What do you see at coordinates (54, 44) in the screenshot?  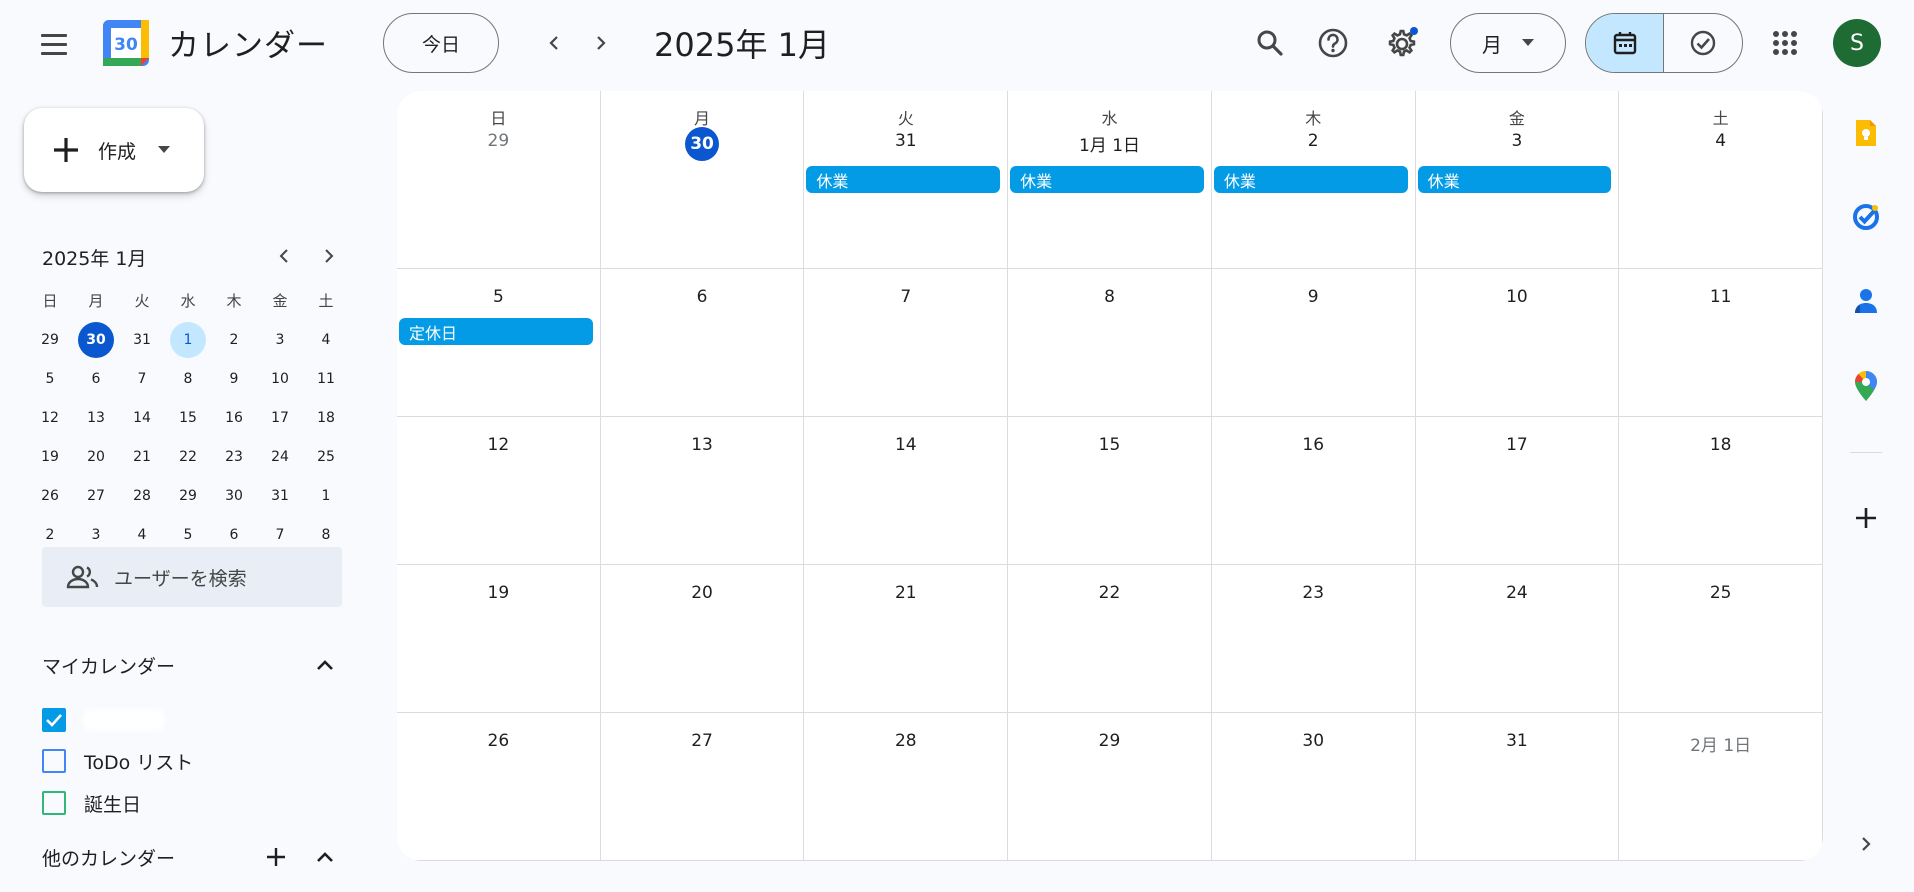 I see `main-menu-icon` at bounding box center [54, 44].